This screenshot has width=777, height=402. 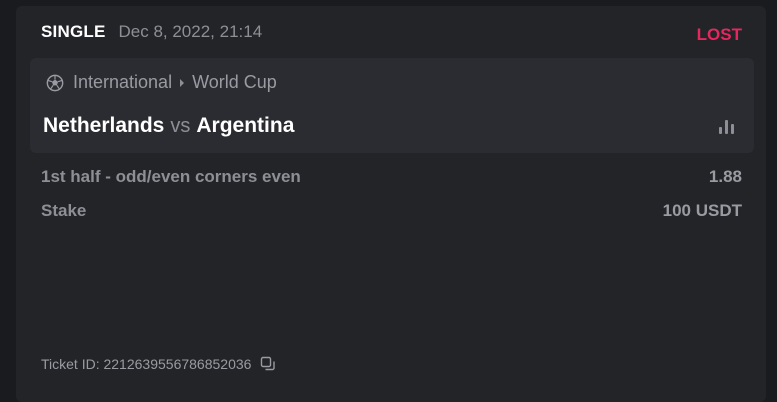 I want to click on bet-header: SINGLE Dec 8, 2022, 21:14 LOST, so click(x=391, y=32).